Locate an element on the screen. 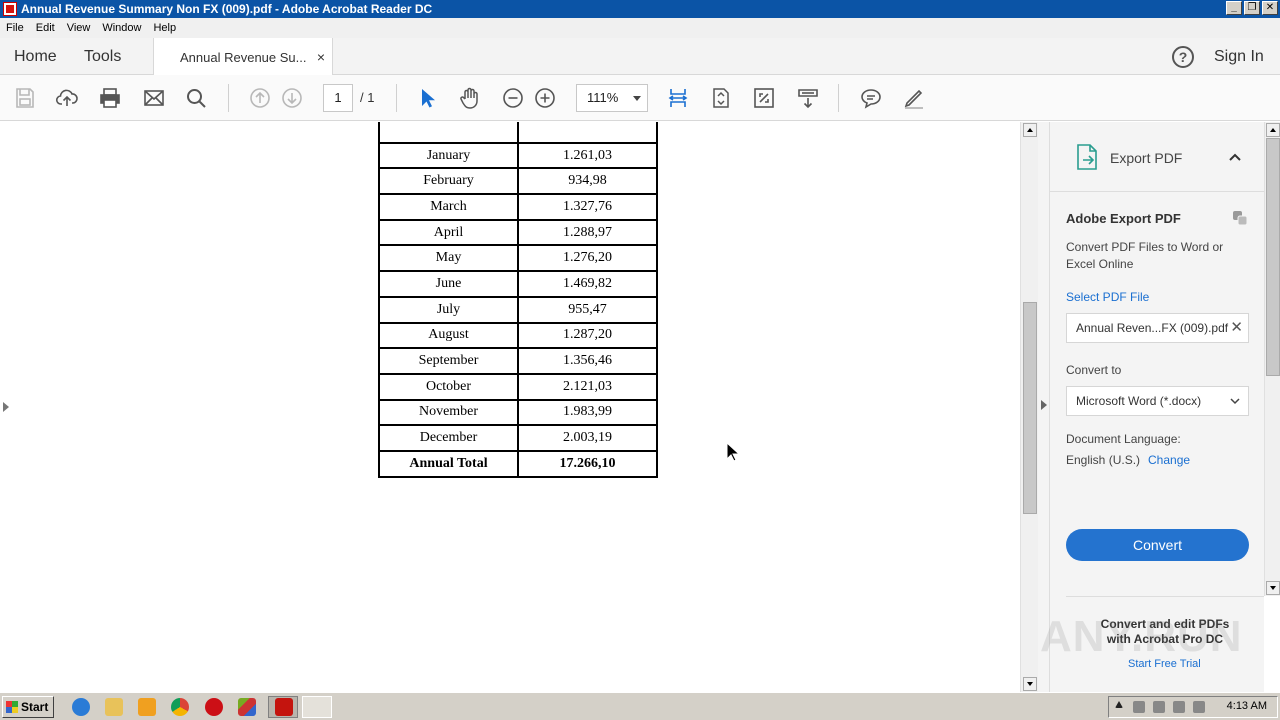  minimize-button: _ is located at coordinates (1234, 8).